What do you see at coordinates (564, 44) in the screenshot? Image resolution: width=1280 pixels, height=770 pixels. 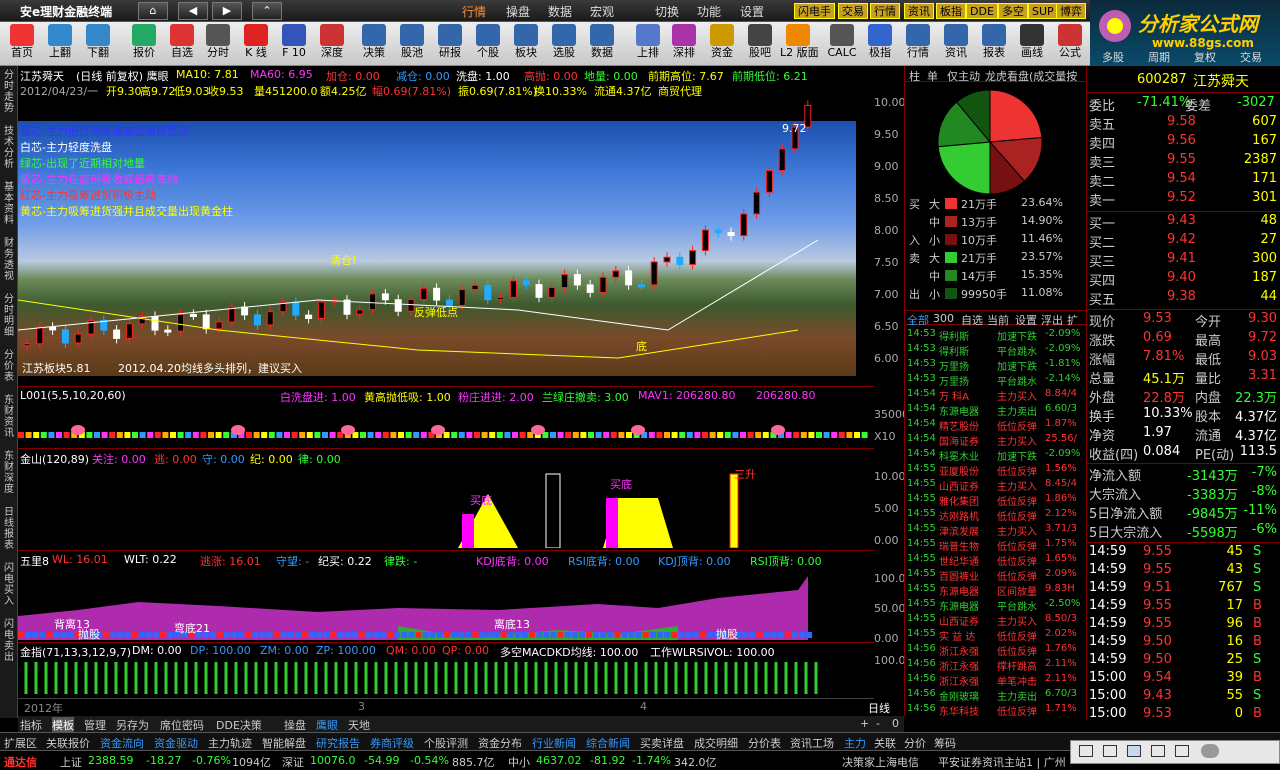 I see `toolbar-button: 选股` at bounding box center [564, 44].